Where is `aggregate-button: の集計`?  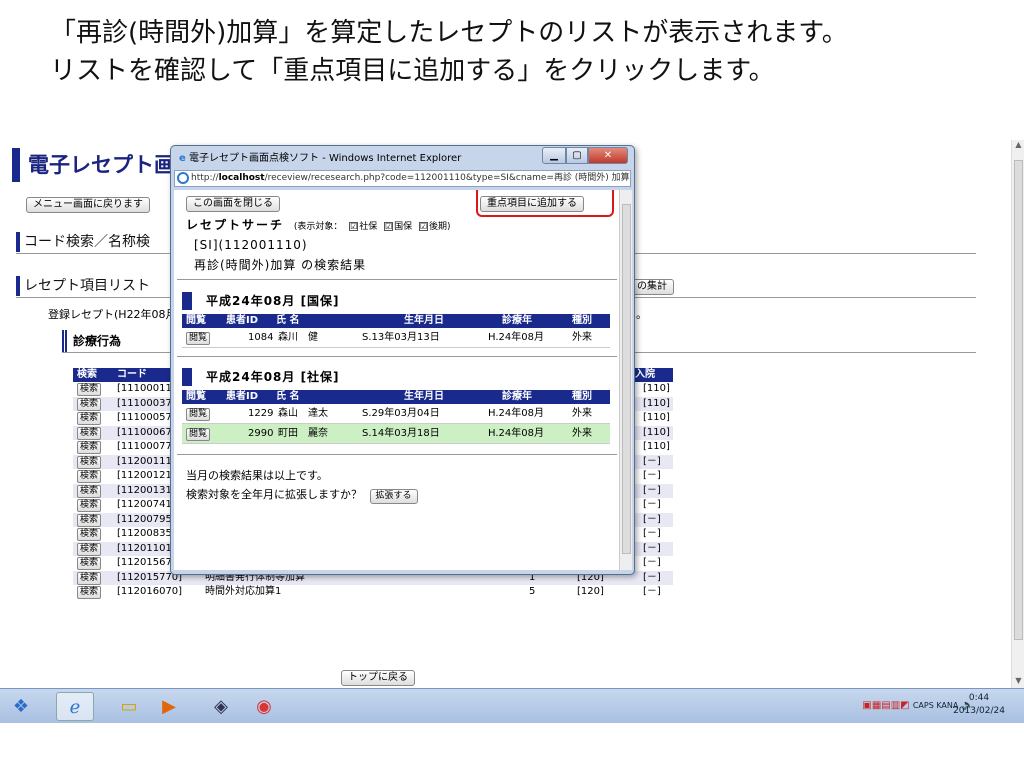 aggregate-button: の集計 is located at coordinates (652, 287).